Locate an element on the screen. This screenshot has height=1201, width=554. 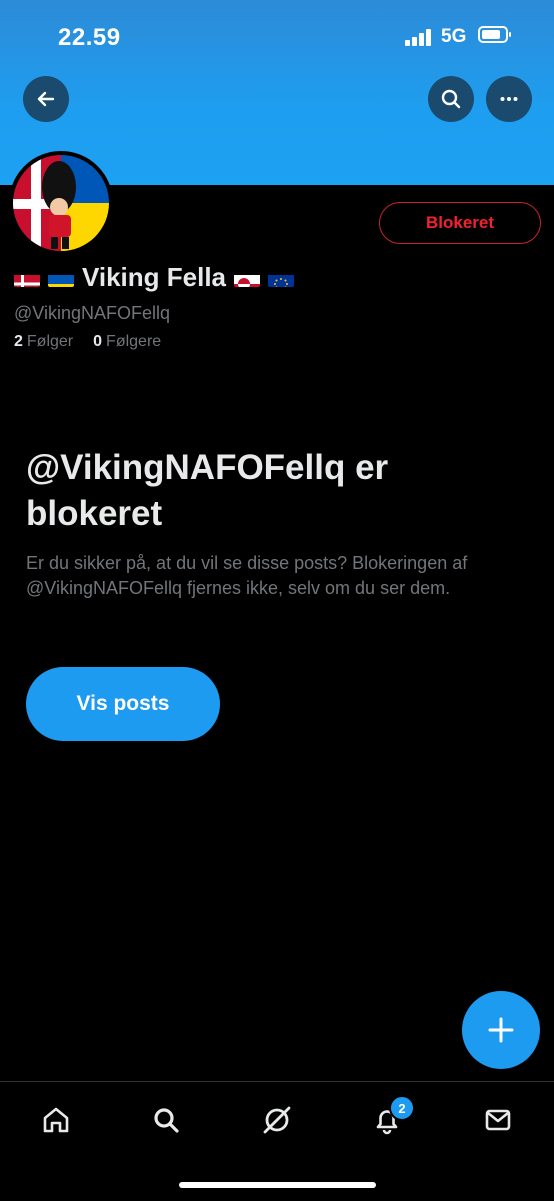
profile-name: Viking Fella is located at coordinates (154, 277).